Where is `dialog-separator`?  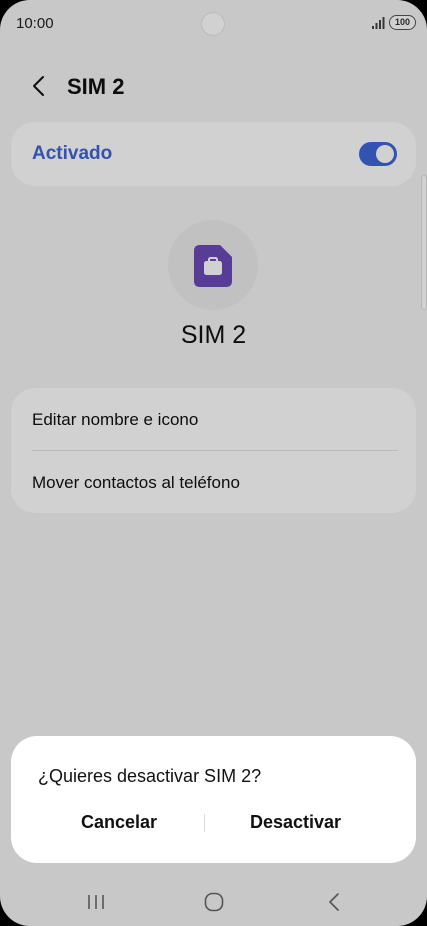 dialog-separator is located at coordinates (204, 823).